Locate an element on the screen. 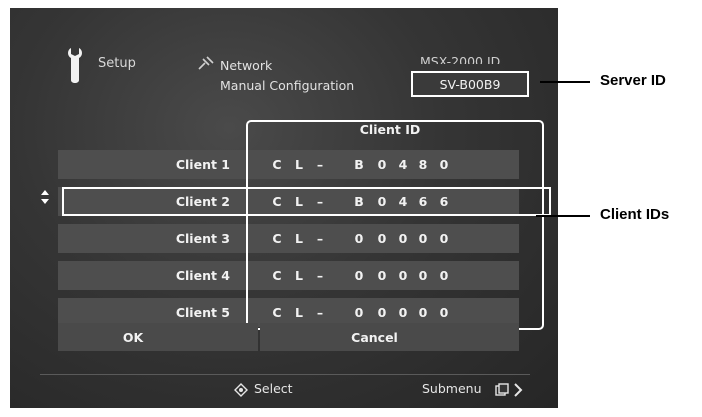 This screenshot has width=702, height=417. client-name-label: Client 3 is located at coordinates (202, 238).